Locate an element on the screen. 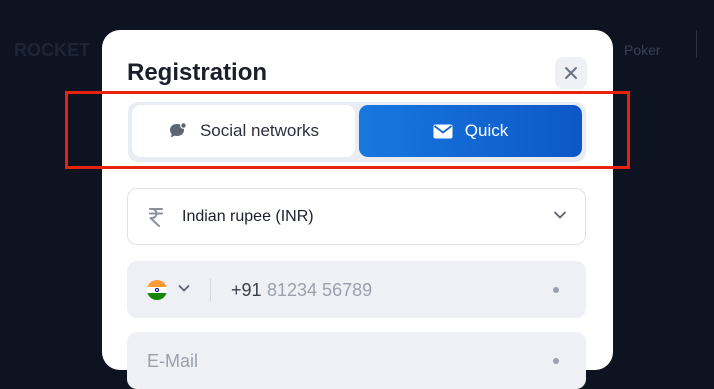  chat-bubble-icon is located at coordinates (178, 130).